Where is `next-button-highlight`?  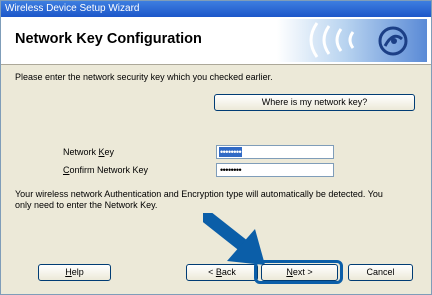
next-button-highlight is located at coordinates (298, 272).